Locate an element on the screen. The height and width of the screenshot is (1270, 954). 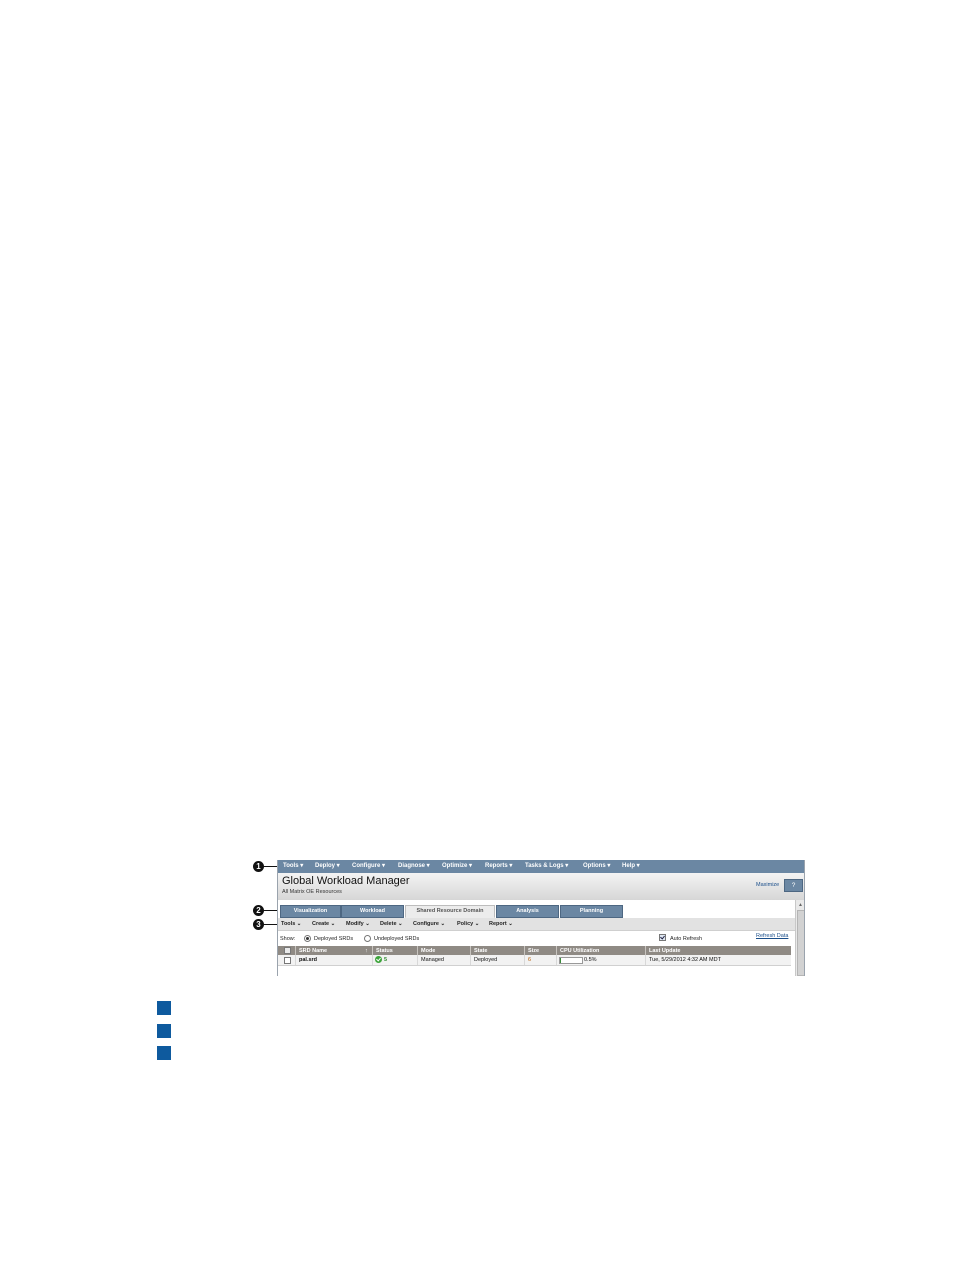
menu-optimize: Optimize ▾ is located at coordinates (457, 865).